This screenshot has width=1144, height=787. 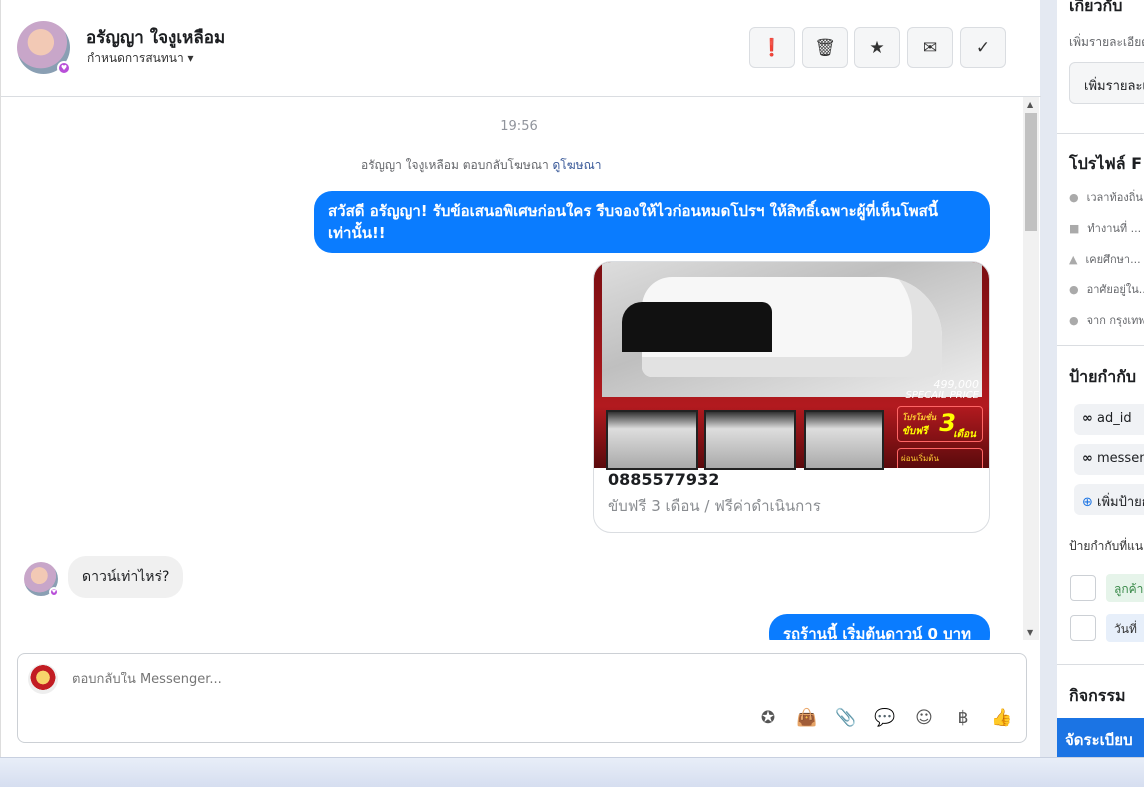 What do you see at coordinates (140, 58) in the screenshot?
I see `conversation-settings-dropdown: กำหนดการสนทนา ▾` at bounding box center [140, 58].